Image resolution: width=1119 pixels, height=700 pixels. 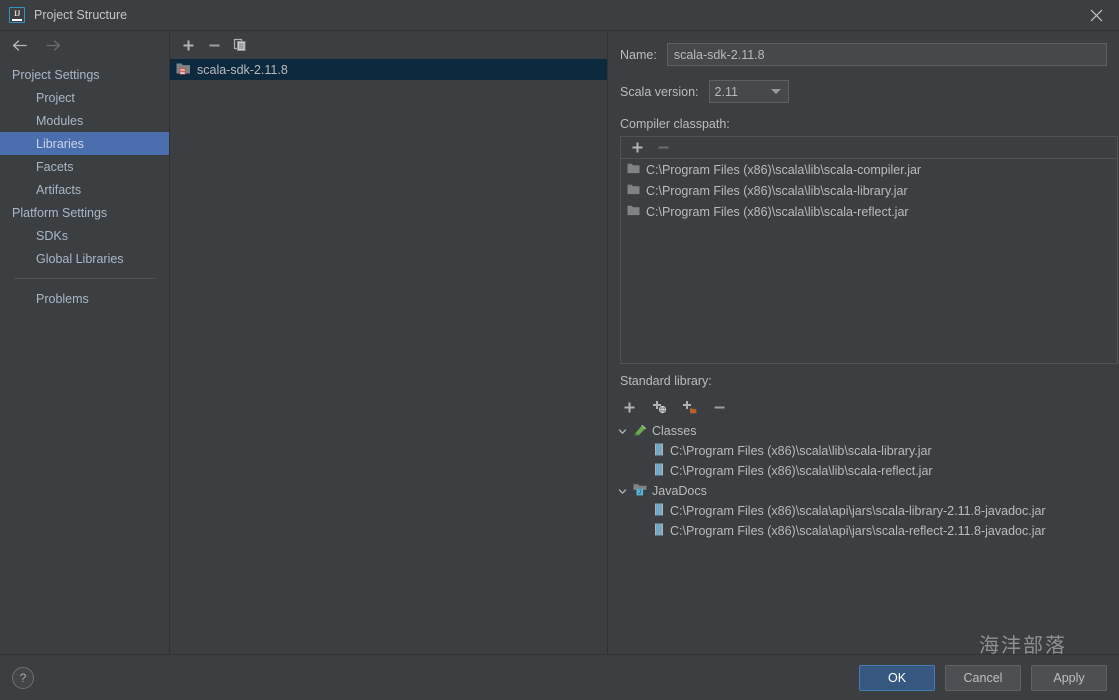 I want to click on help-label: ?, so click(x=23, y=677).